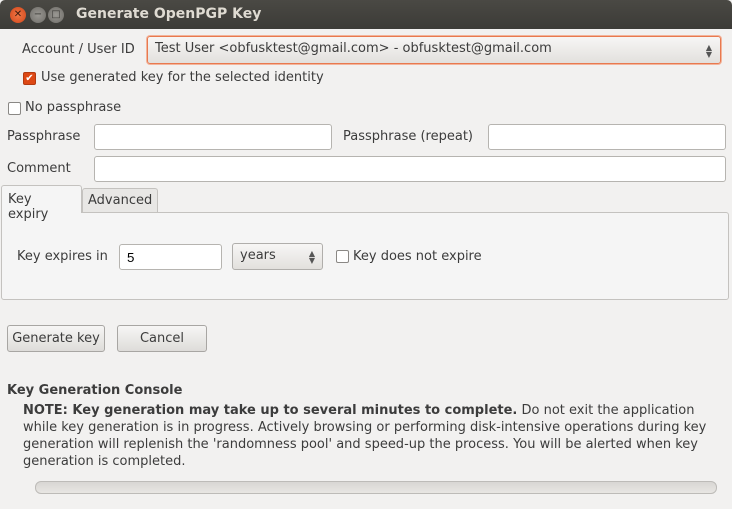 This screenshot has width=732, height=509. What do you see at coordinates (607, 137) in the screenshot?
I see `passphrase-repeat-input` at bounding box center [607, 137].